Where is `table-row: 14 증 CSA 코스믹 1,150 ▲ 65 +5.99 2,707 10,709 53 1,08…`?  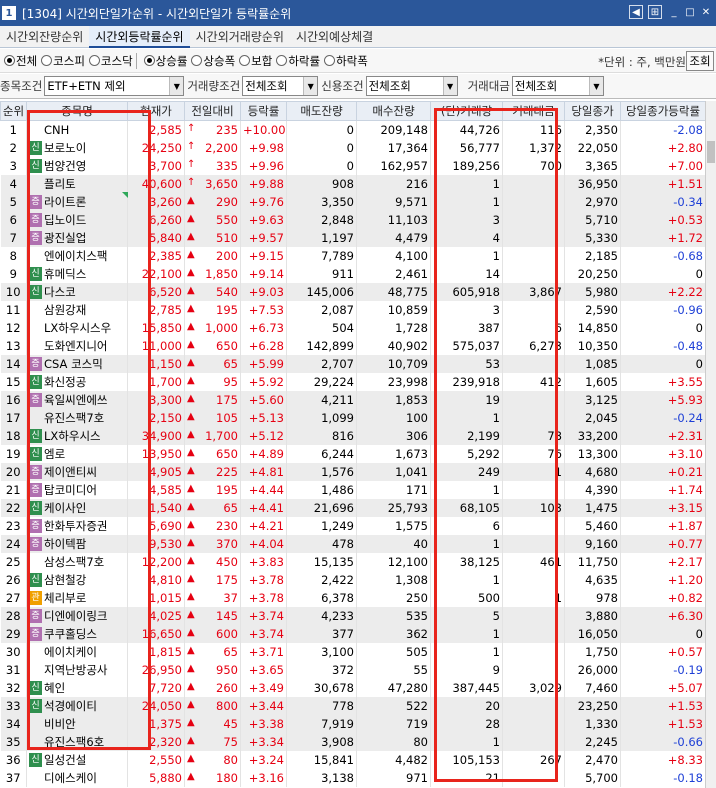
table-row: 14 증 CSA 코스믹 1,150 ▲ 65 +5.99 2,707 10,709 53 1,08… is located at coordinates (353, 363).